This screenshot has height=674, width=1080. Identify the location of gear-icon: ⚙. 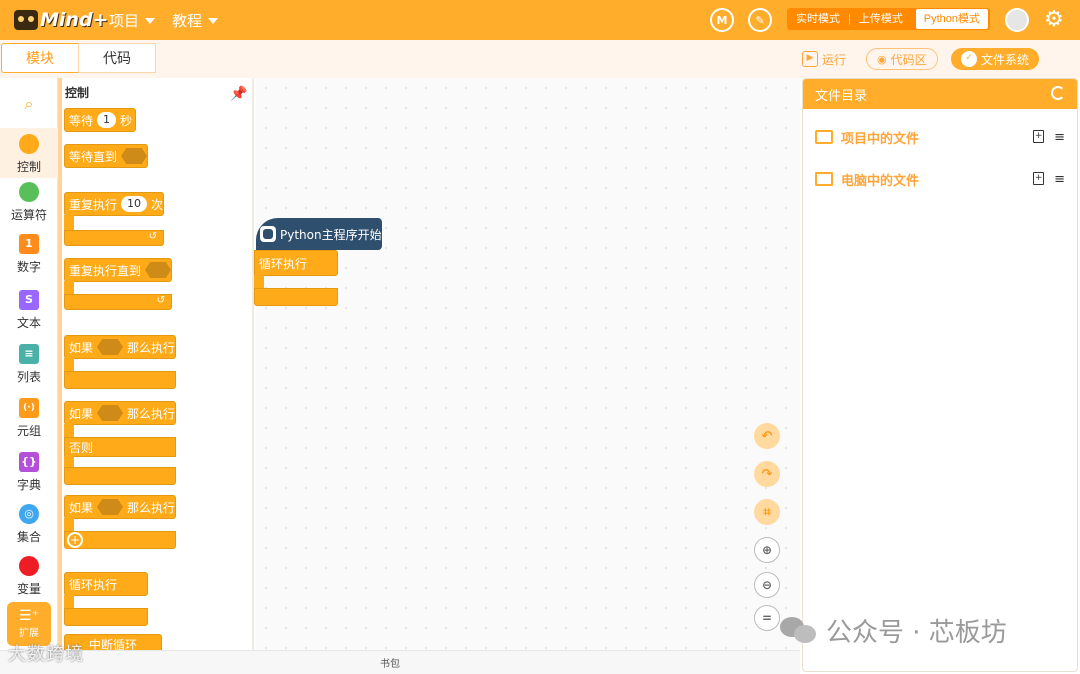
(1054, 20).